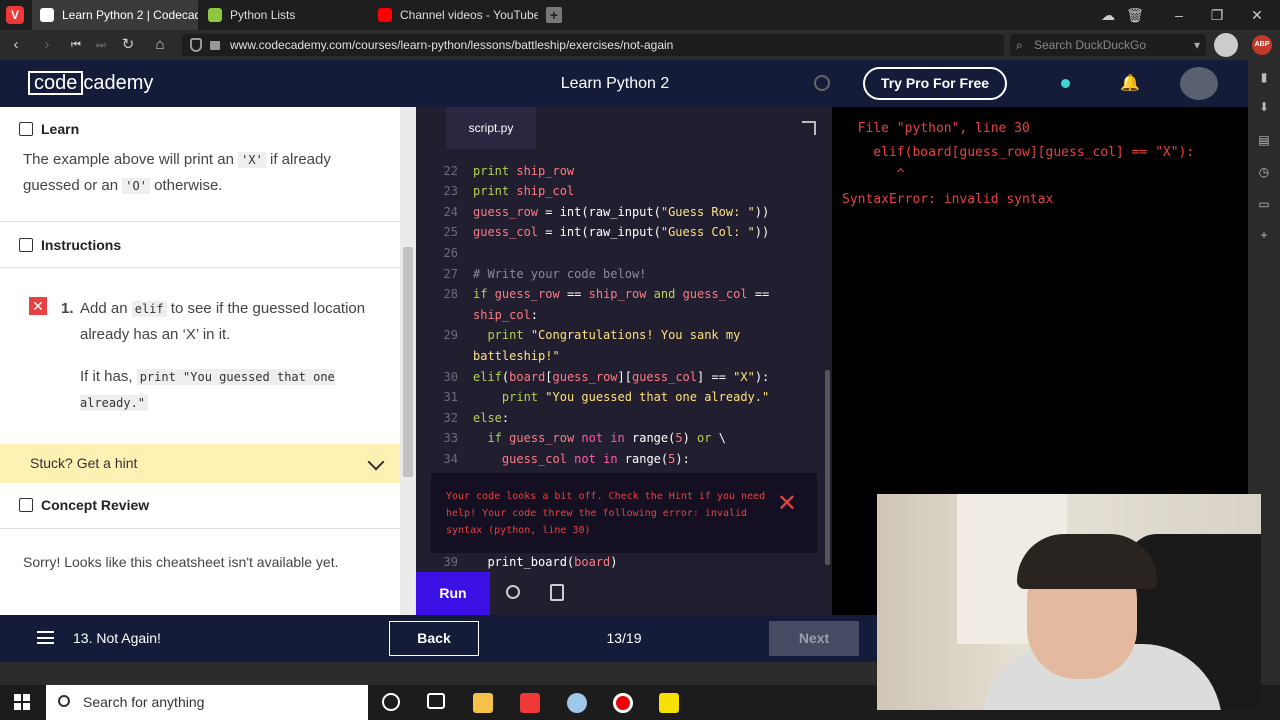 This screenshot has height=720, width=1280. What do you see at coordinates (26, 505) in the screenshot?
I see `document-icon` at bounding box center [26, 505].